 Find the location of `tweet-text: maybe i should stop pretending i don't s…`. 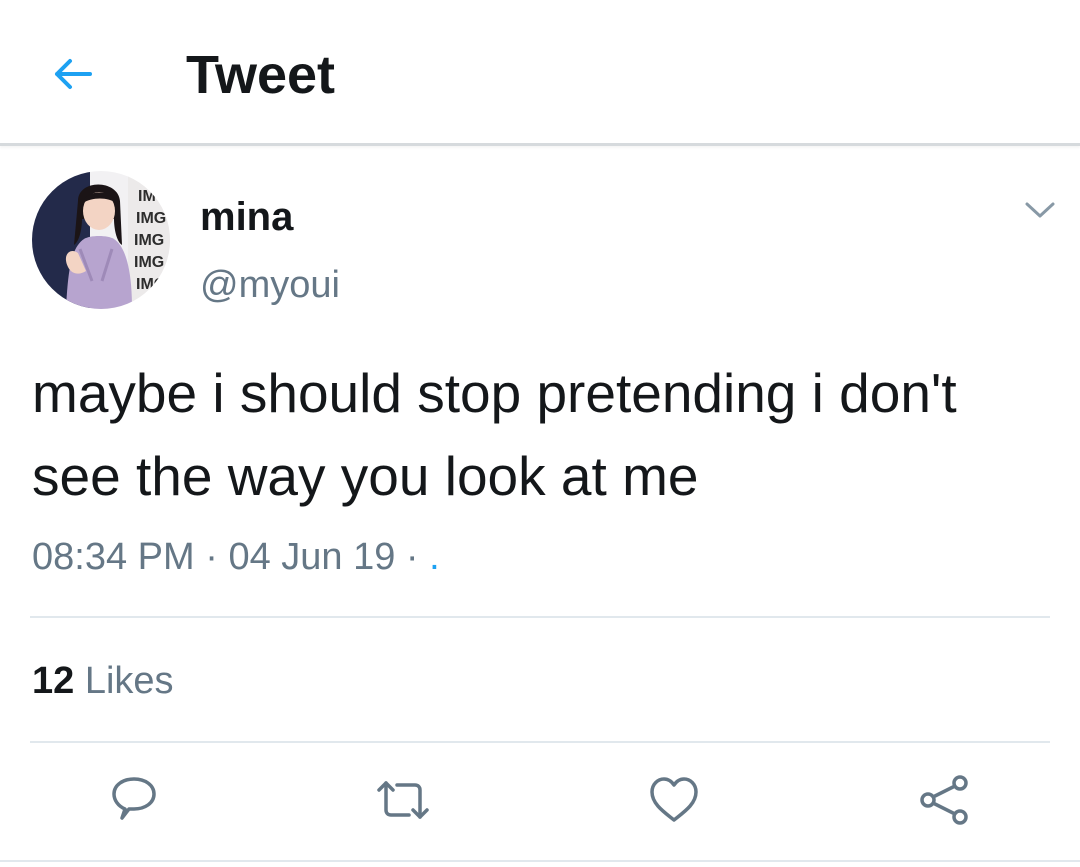

tweet-text: maybe i should stop pretending i don't s… is located at coordinates (494, 434).